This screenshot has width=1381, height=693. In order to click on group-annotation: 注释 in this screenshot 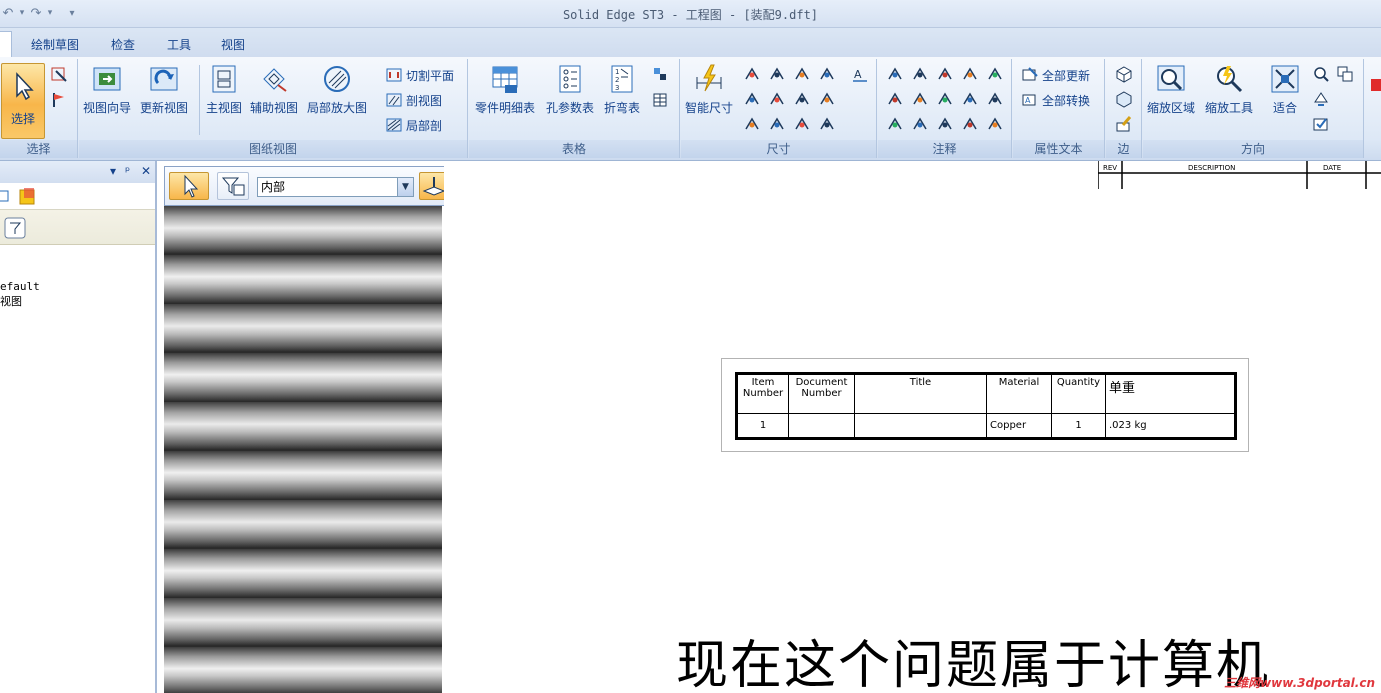, I will do `click(945, 108)`.